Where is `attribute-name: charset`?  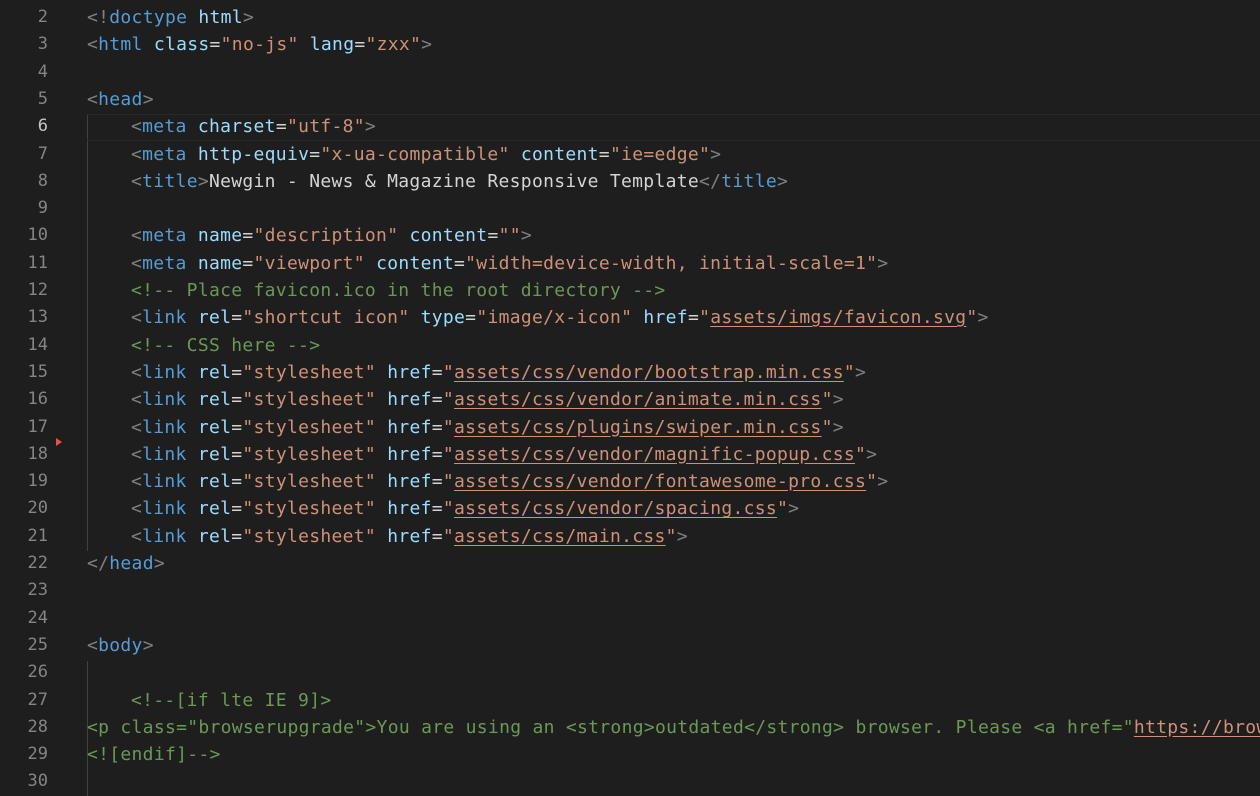 attribute-name: charset is located at coordinates (236, 127).